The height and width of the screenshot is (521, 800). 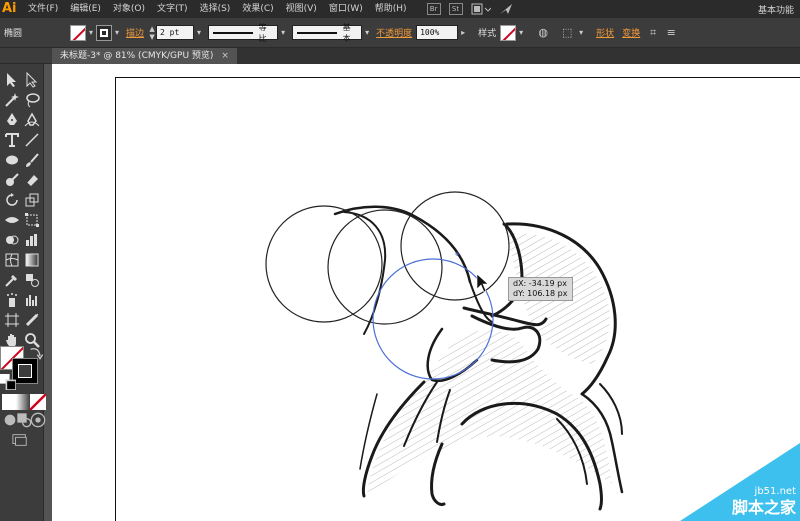 I want to click on symbol-sprayer-tool-icon, so click(x=12, y=300).